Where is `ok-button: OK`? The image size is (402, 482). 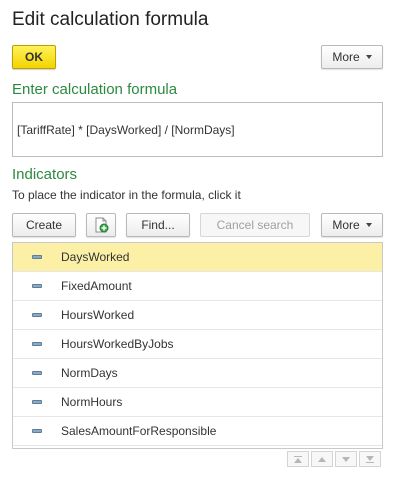 ok-button: OK is located at coordinates (34, 57).